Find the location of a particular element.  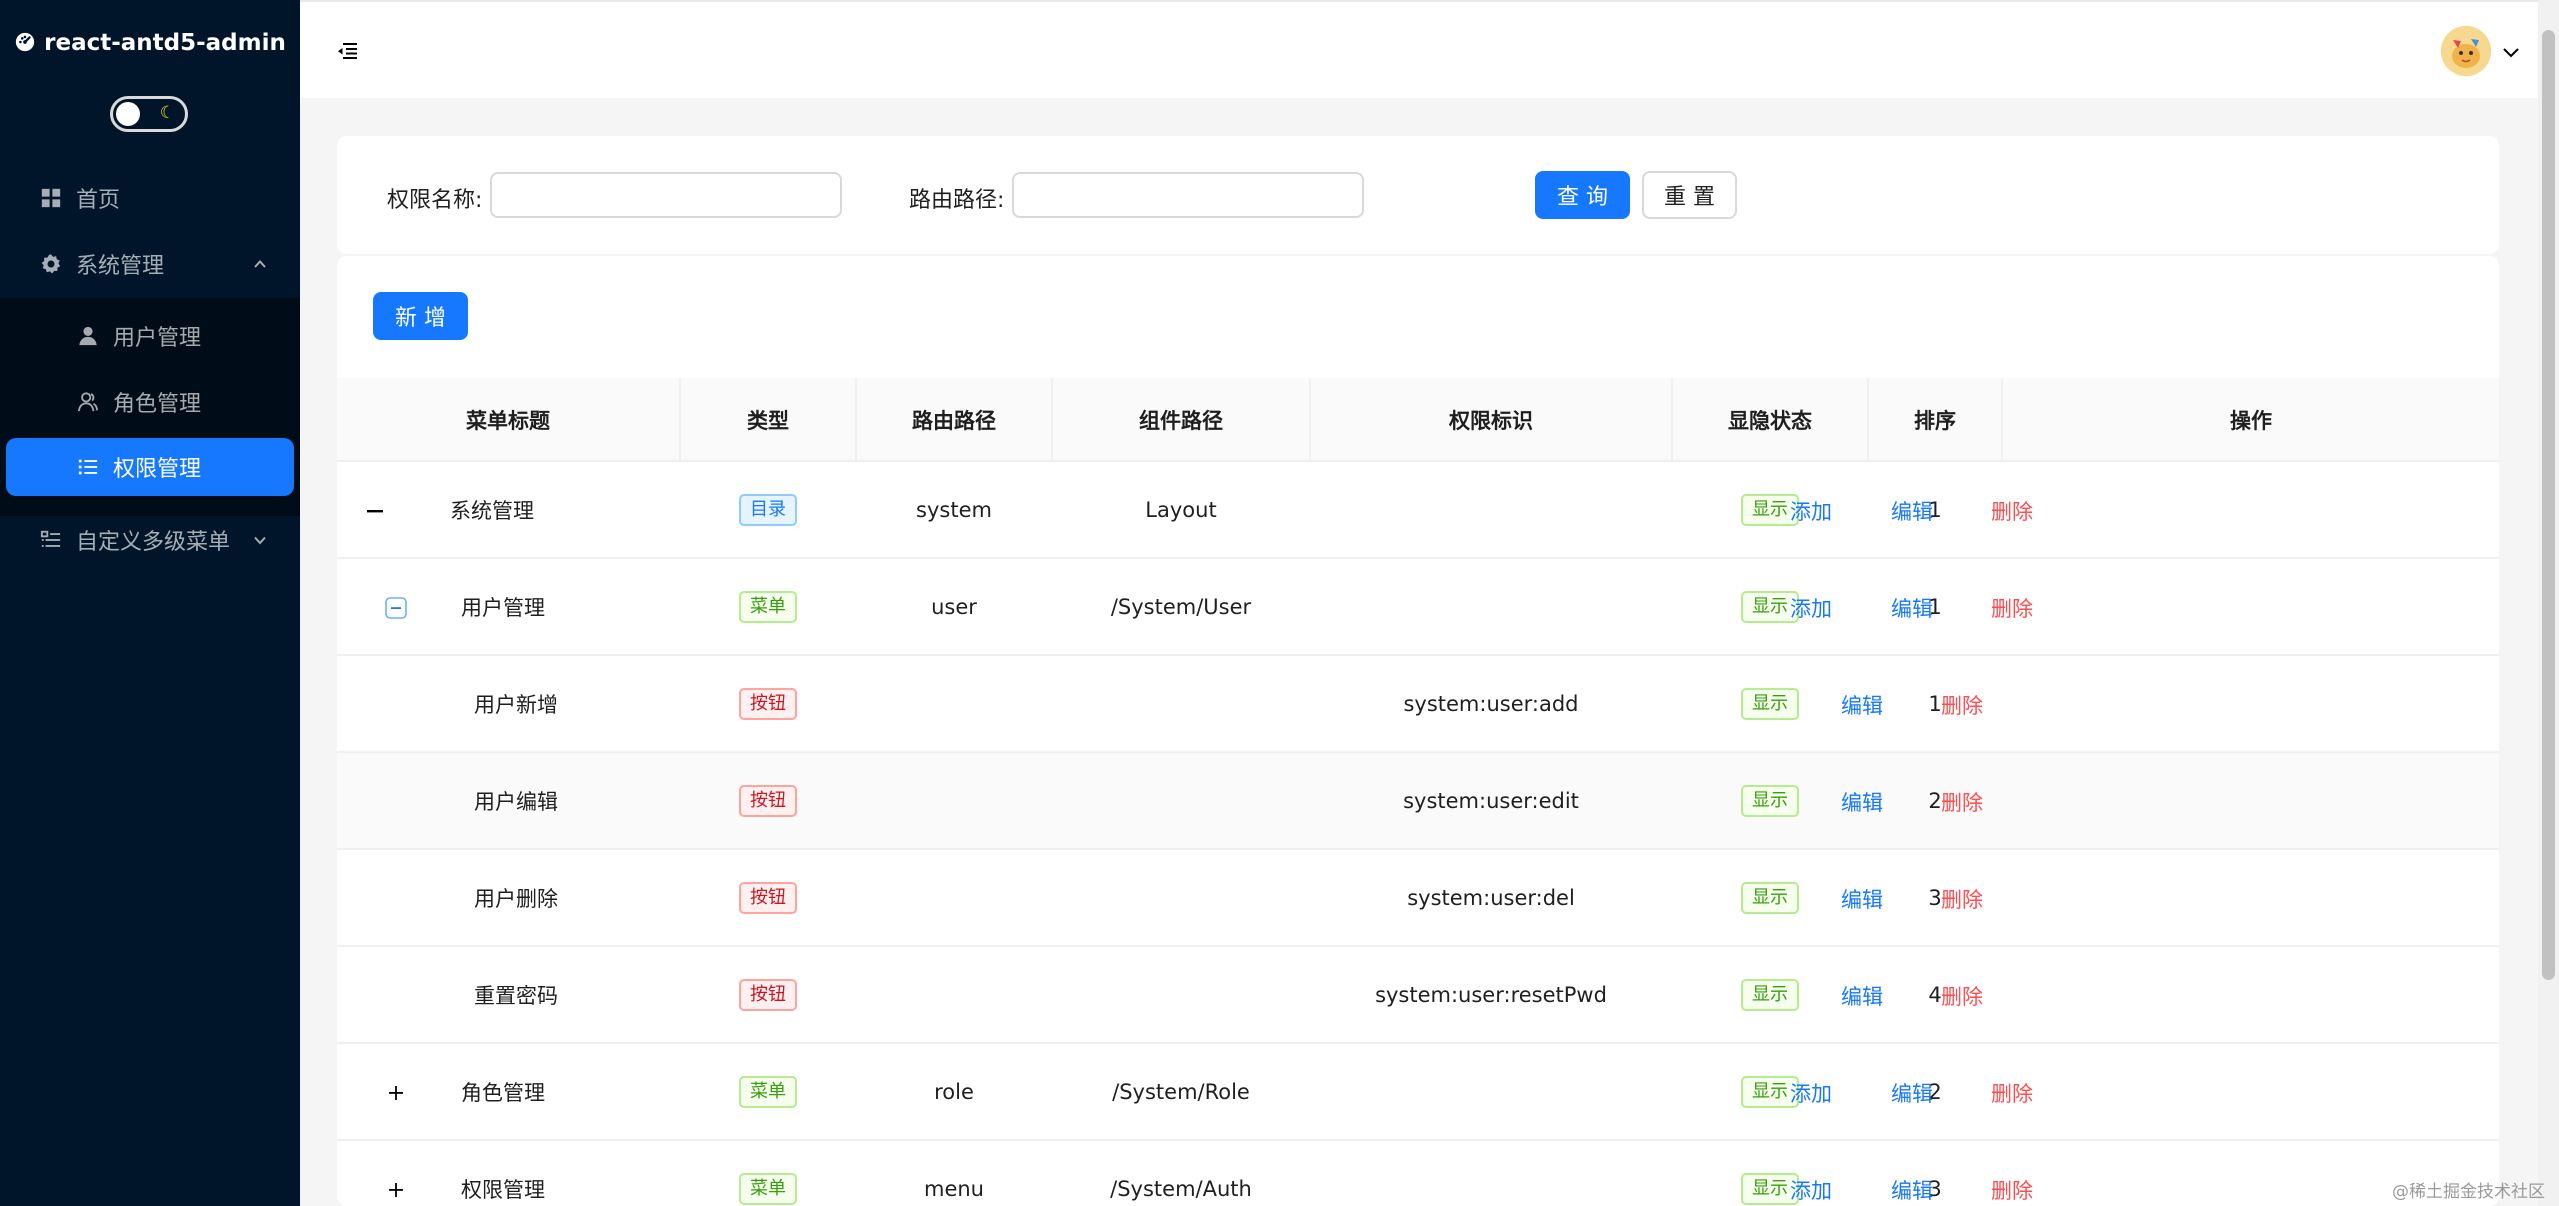

sidebar-item-permissions: 权限管理 is located at coordinates (150, 467).